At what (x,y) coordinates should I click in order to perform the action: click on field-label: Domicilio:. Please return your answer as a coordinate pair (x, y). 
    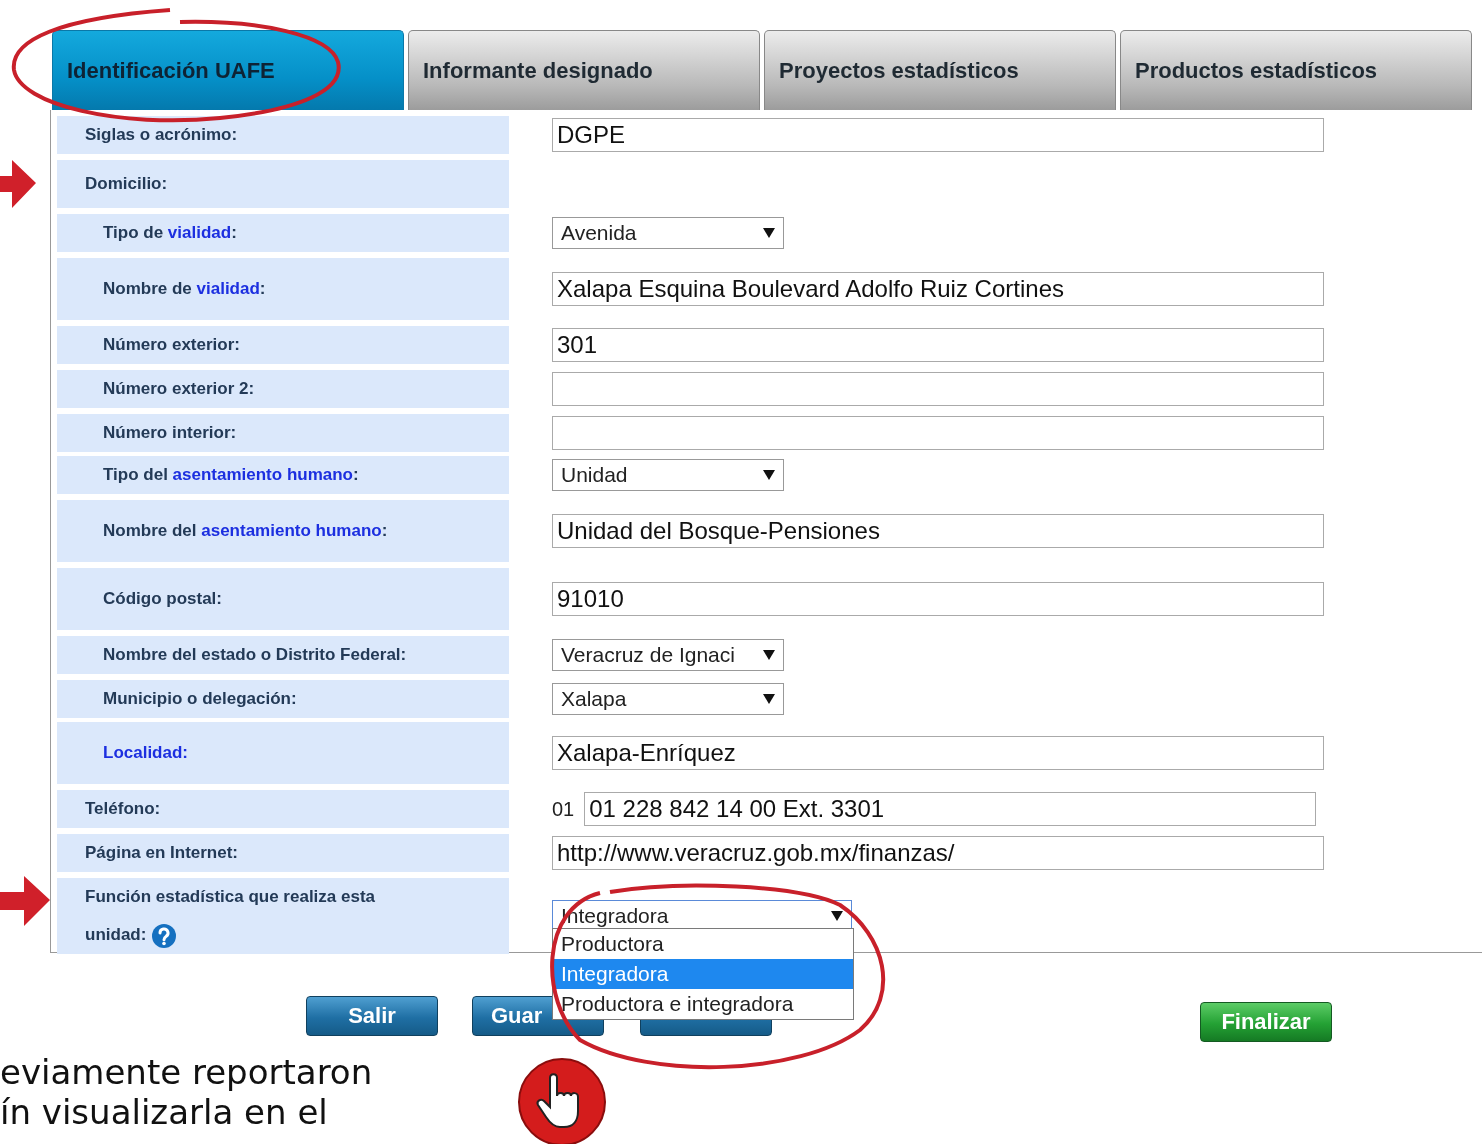
    Looking at the image, I should click on (126, 184).